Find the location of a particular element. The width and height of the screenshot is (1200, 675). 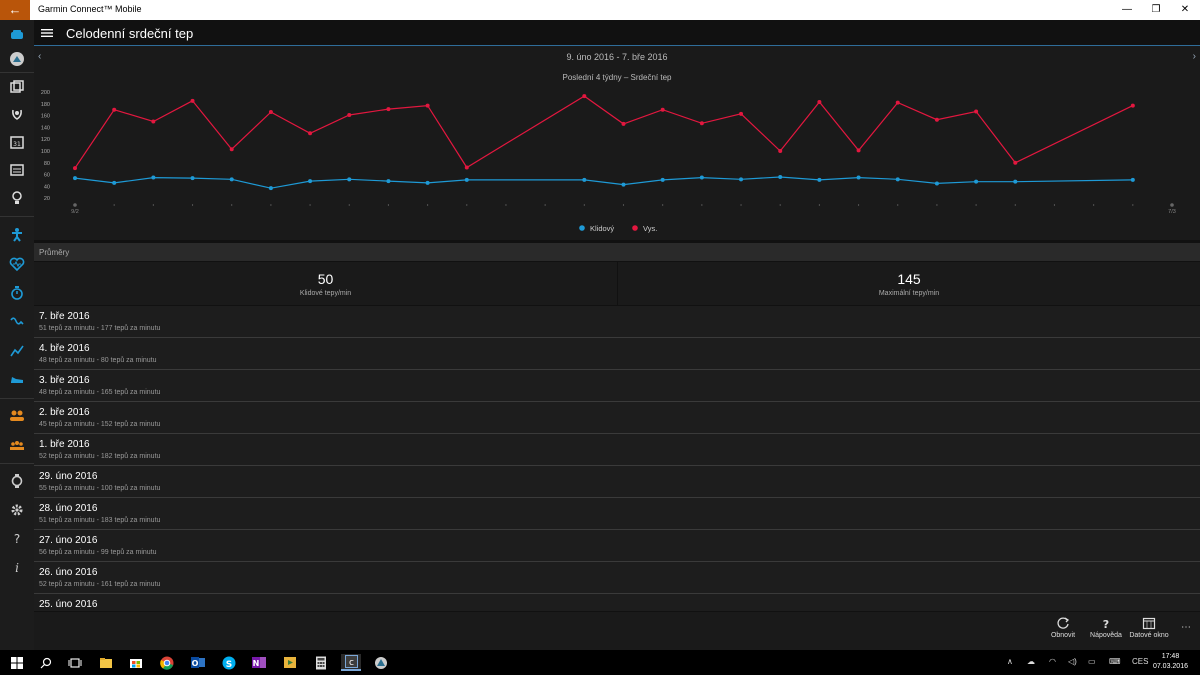

sidebar-item-settings is located at coordinates (17, 510).